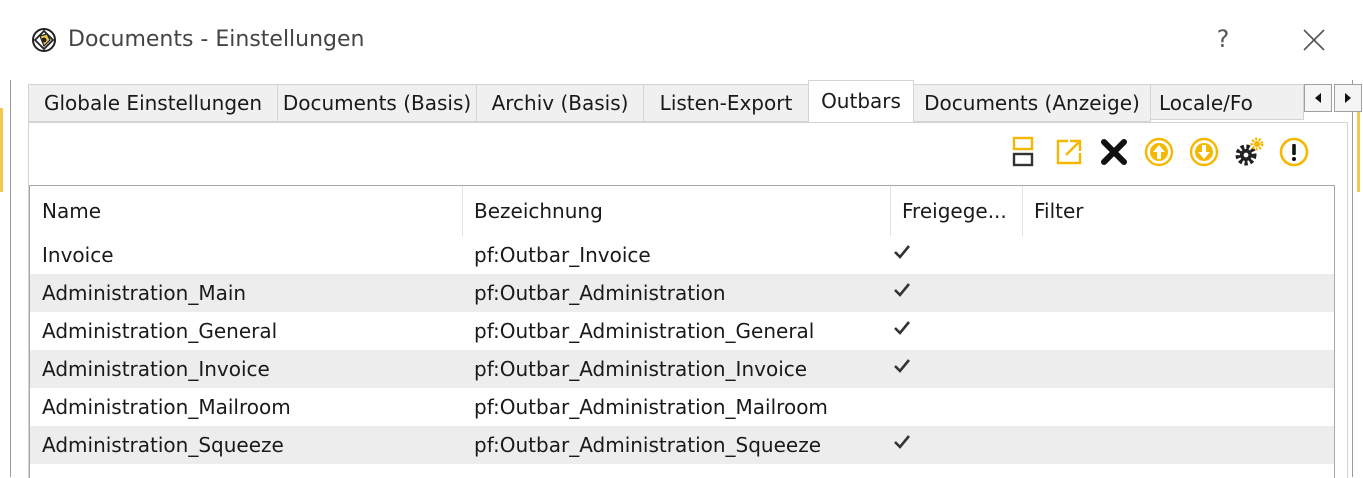 Image resolution: width=1363 pixels, height=478 pixels. I want to click on cell-bezeichnung: pf:Outbar_Invoice, so click(562, 255).